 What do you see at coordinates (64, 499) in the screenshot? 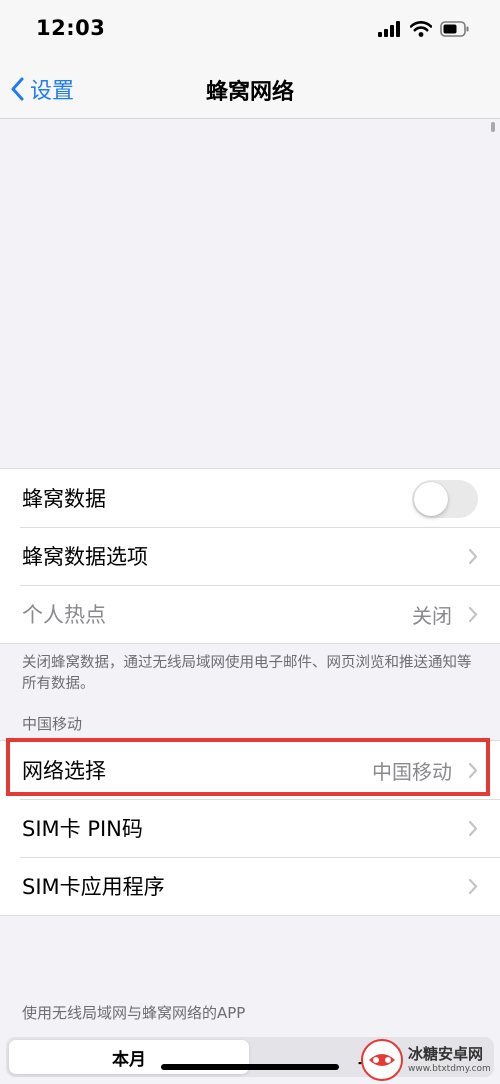
I see `row-label: 蜂窝数据` at bounding box center [64, 499].